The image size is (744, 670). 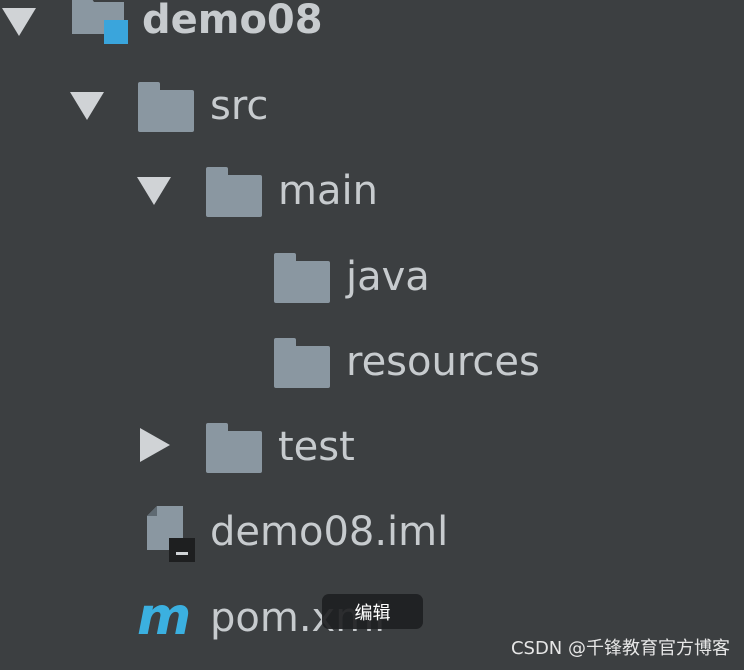 I want to click on edit-tooltip: 编辑, so click(x=372, y=611).